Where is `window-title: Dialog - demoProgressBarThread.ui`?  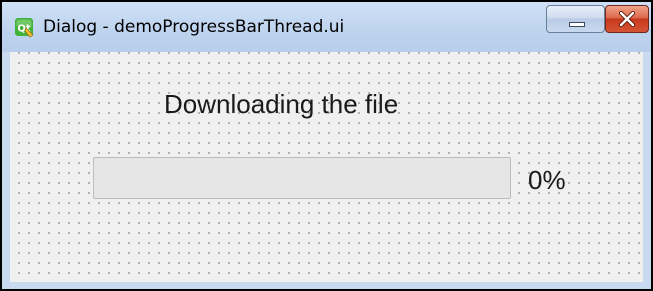
window-title: Dialog - demoProgressBarThread.ui is located at coordinates (194, 27).